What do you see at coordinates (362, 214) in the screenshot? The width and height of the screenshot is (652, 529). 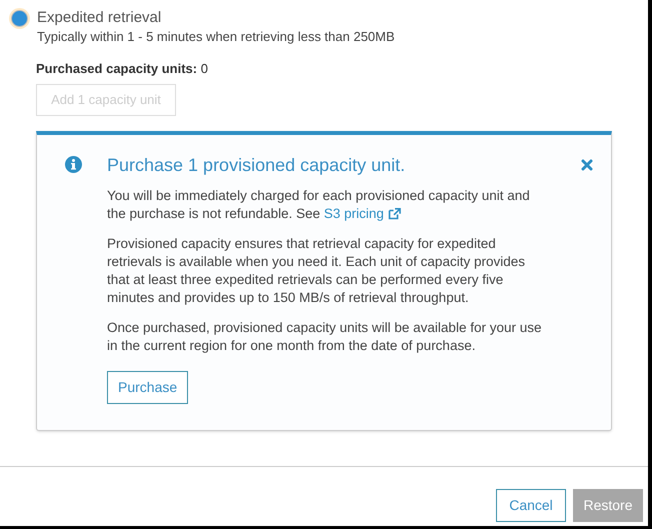 I see `pricing-link: S3 pricing` at bounding box center [362, 214].